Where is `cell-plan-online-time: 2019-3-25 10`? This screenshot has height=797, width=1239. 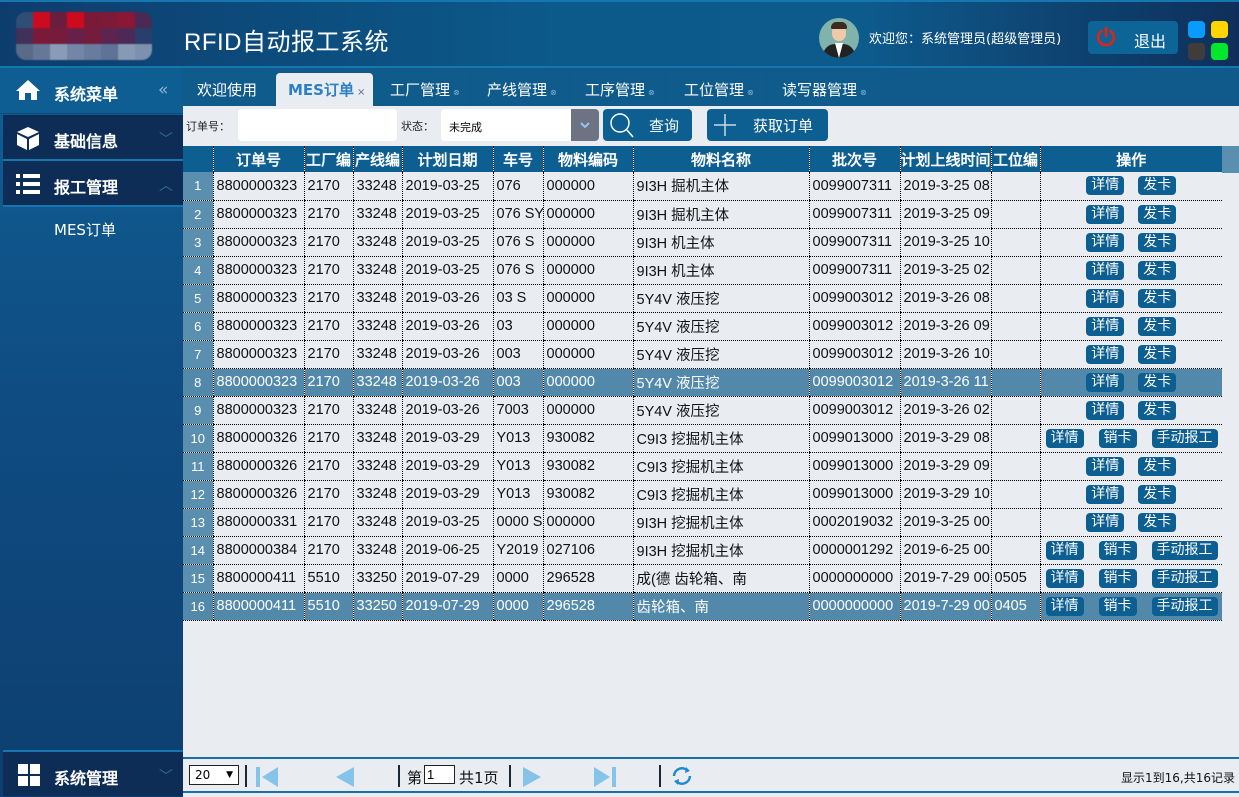 cell-plan-online-time: 2019-3-25 10 is located at coordinates (945, 242).